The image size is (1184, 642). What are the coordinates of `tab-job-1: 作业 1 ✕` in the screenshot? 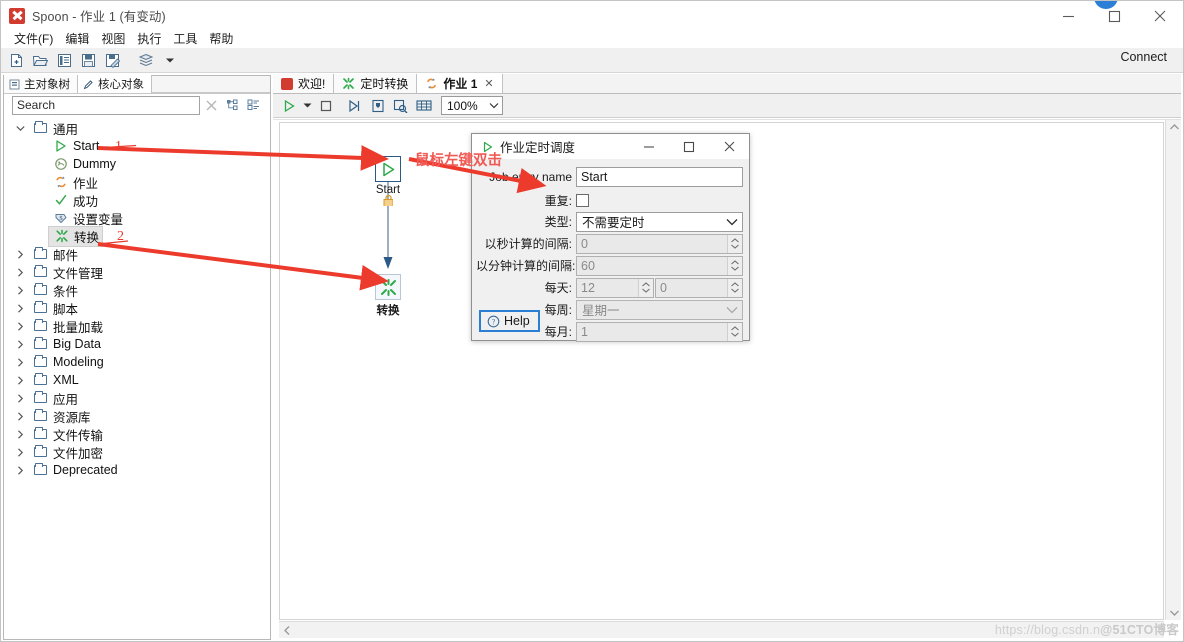 It's located at (460, 83).